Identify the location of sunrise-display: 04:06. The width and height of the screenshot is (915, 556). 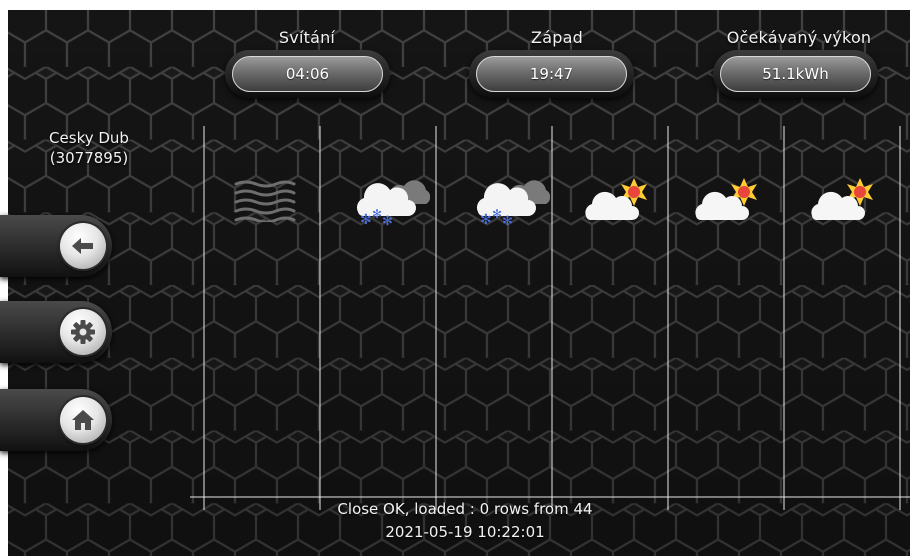
(307, 74).